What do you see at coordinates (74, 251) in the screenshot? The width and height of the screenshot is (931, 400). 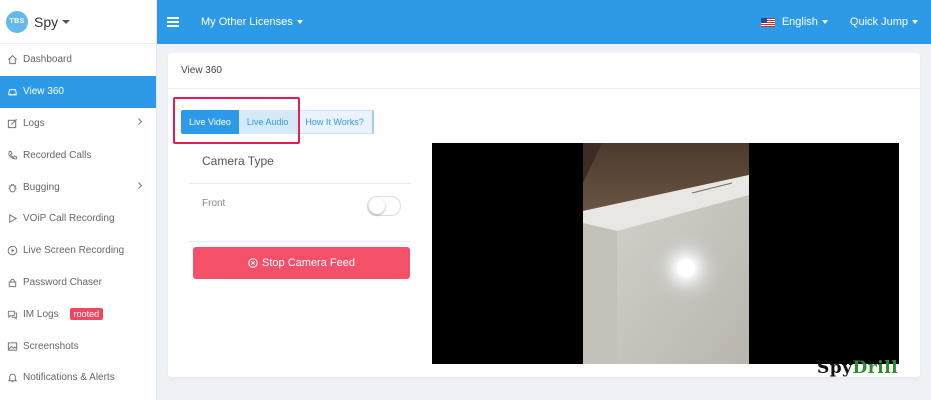 I see `sidebar-item-label: Live Screen Recording` at bounding box center [74, 251].